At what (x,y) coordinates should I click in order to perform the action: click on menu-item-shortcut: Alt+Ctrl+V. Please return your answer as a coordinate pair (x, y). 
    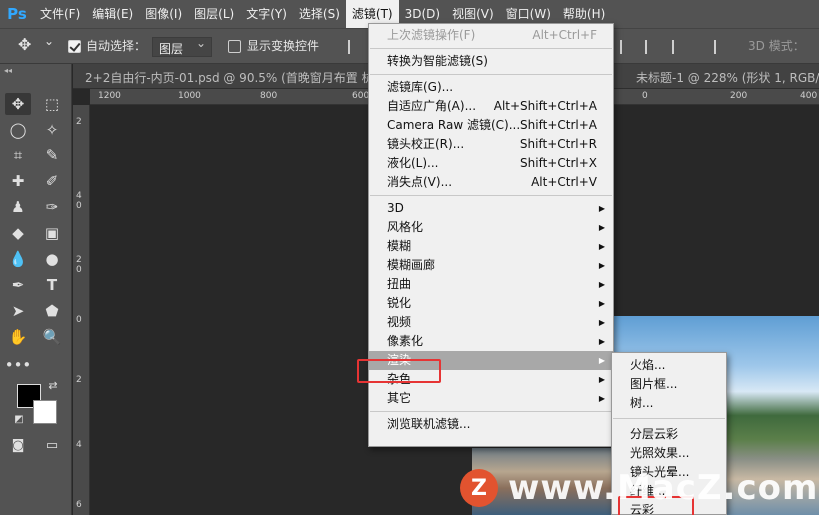
    Looking at the image, I should click on (564, 182).